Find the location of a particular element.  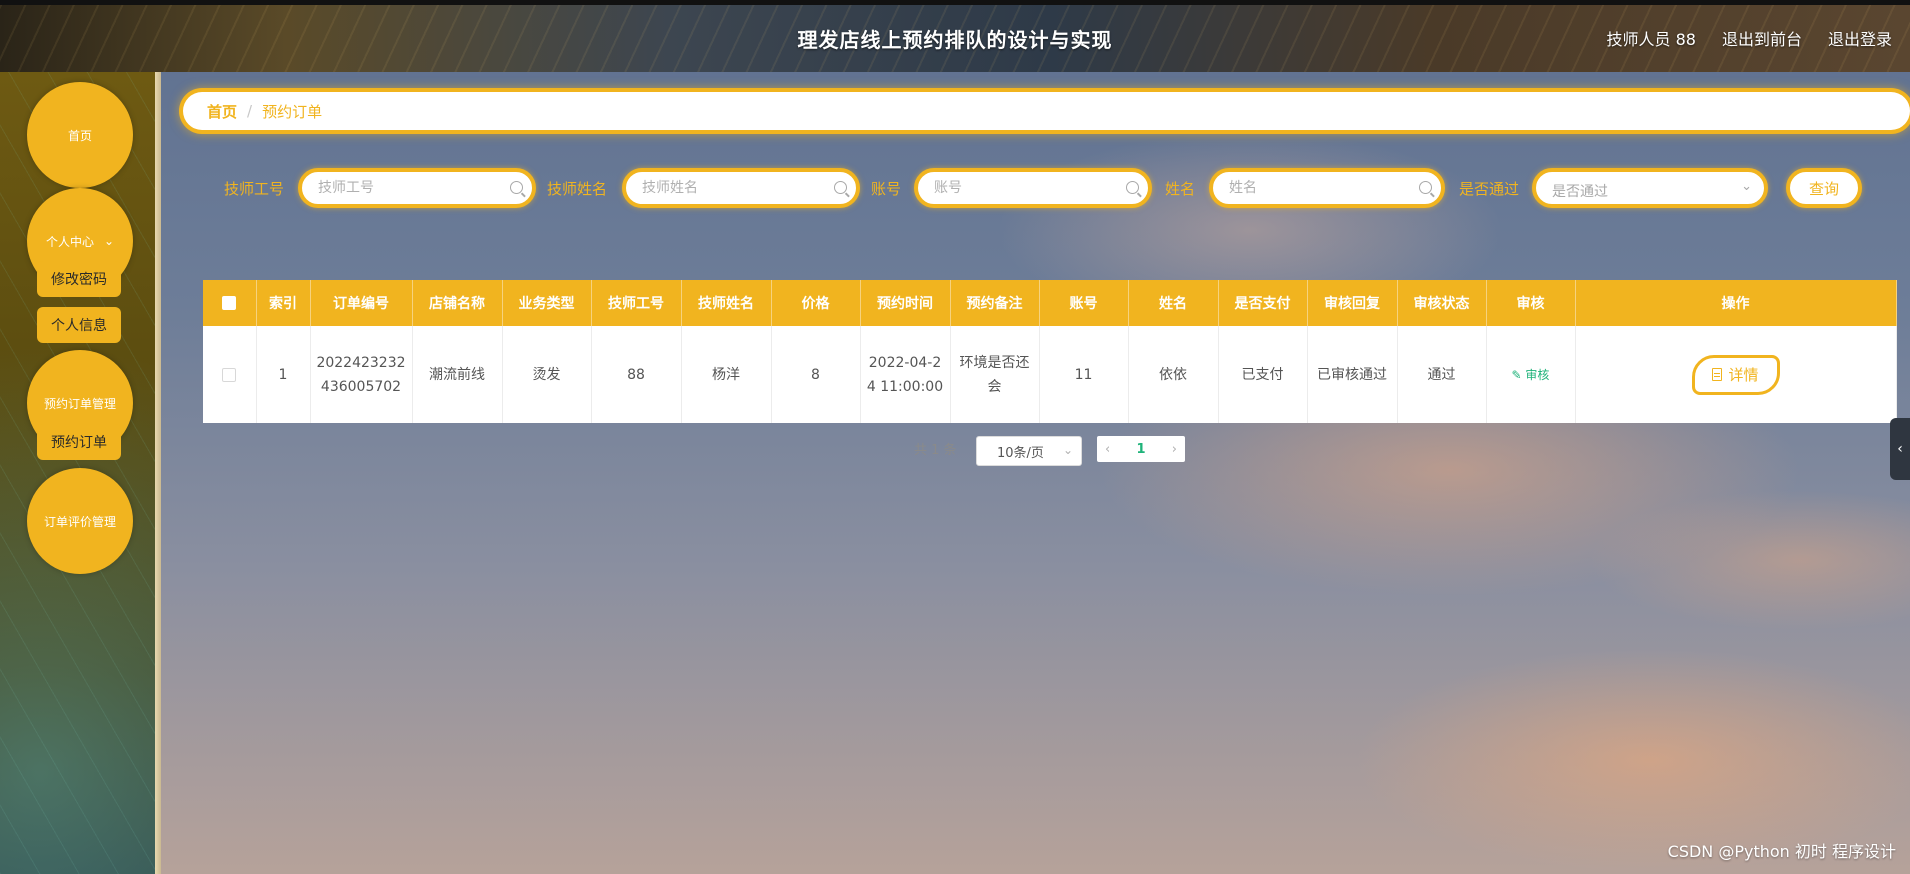

select-all-checkbox is located at coordinates (229, 303).